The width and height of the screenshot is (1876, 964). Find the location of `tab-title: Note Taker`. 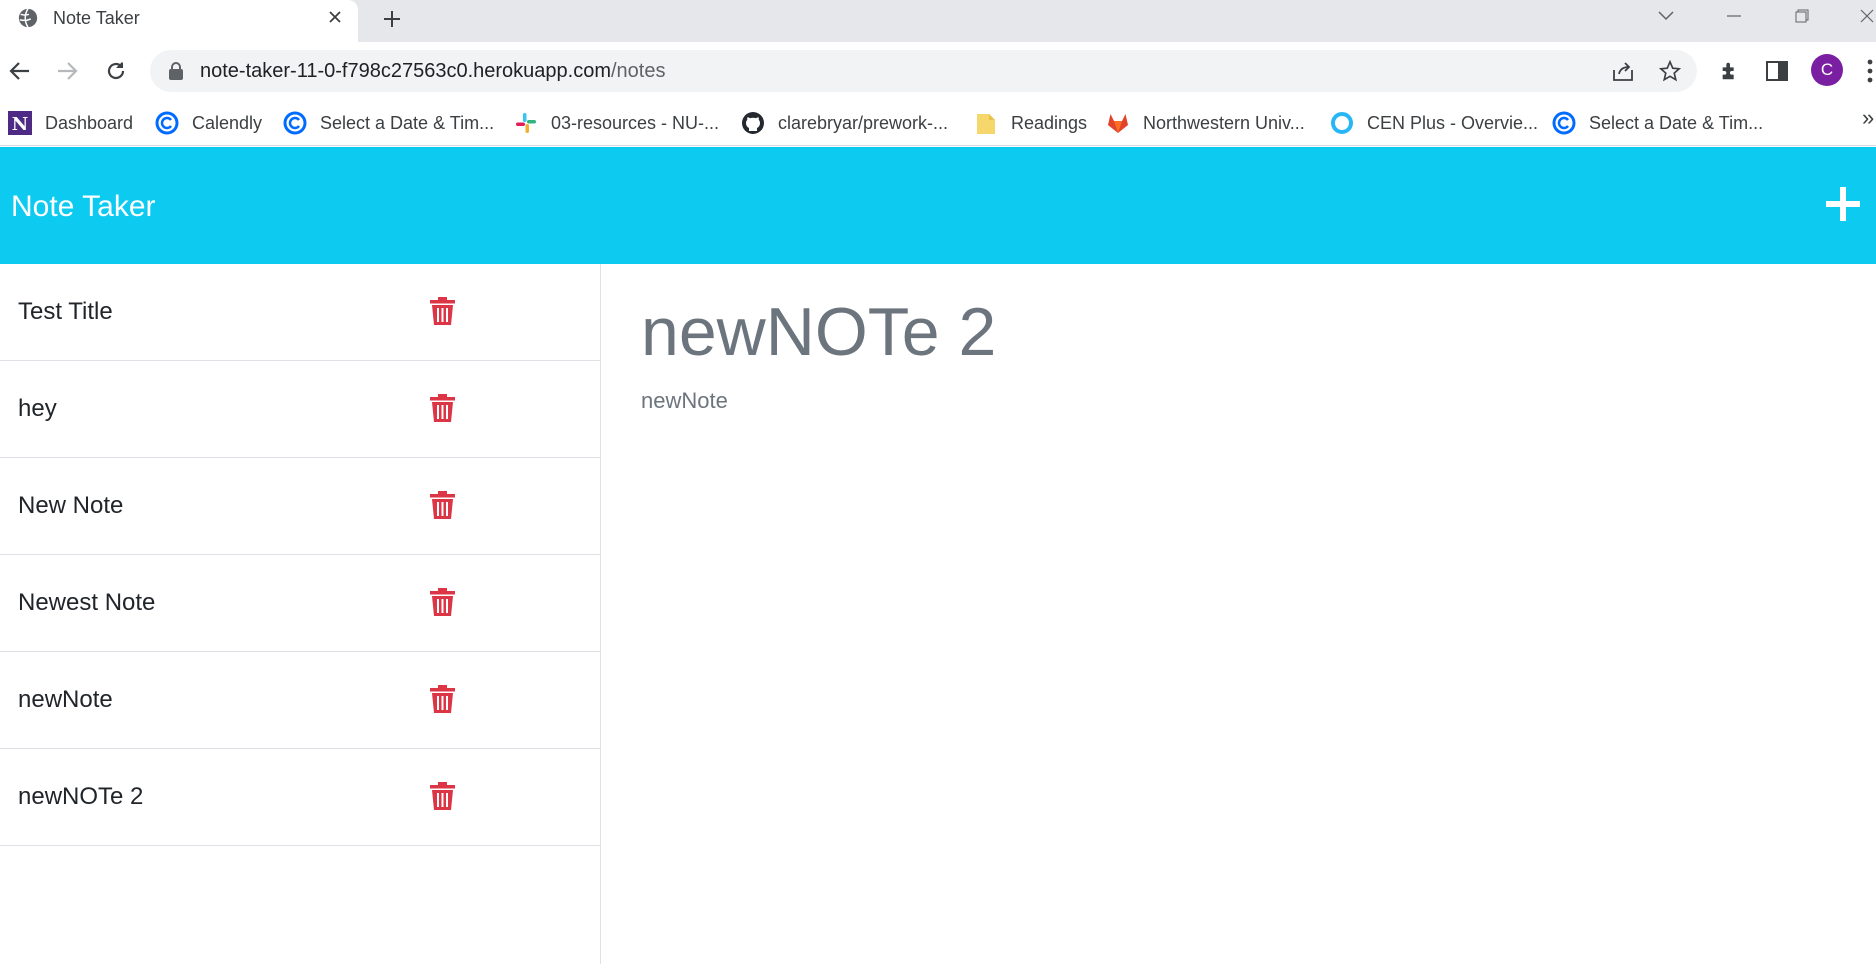

tab-title: Note Taker is located at coordinates (96, 18).